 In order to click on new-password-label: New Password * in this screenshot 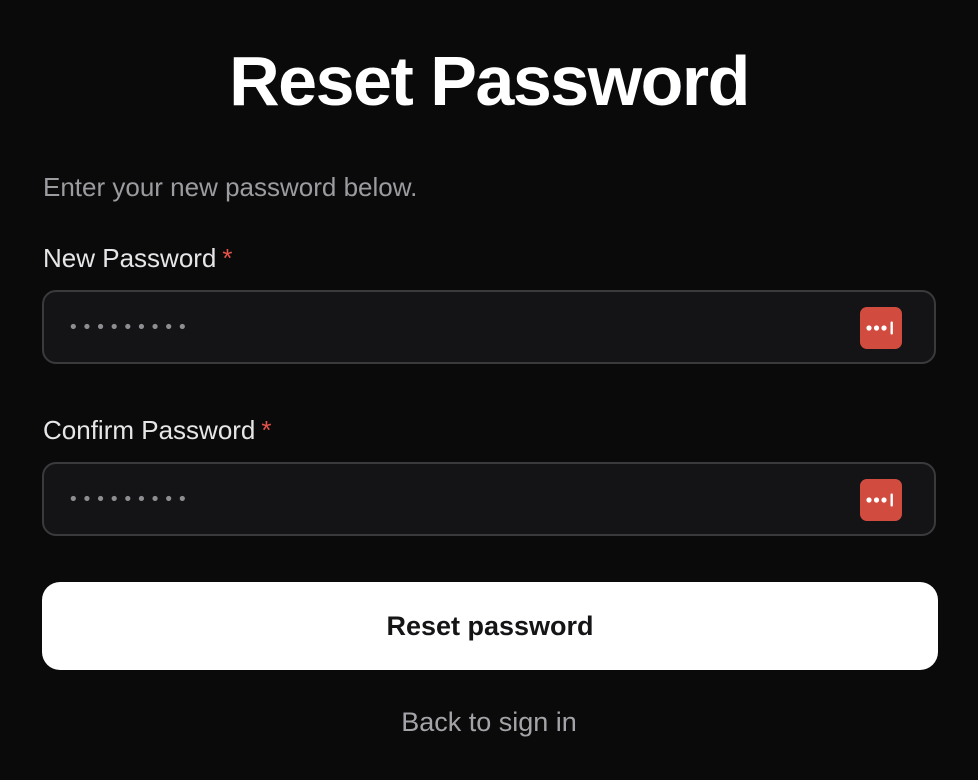, I will do `click(138, 258)`.